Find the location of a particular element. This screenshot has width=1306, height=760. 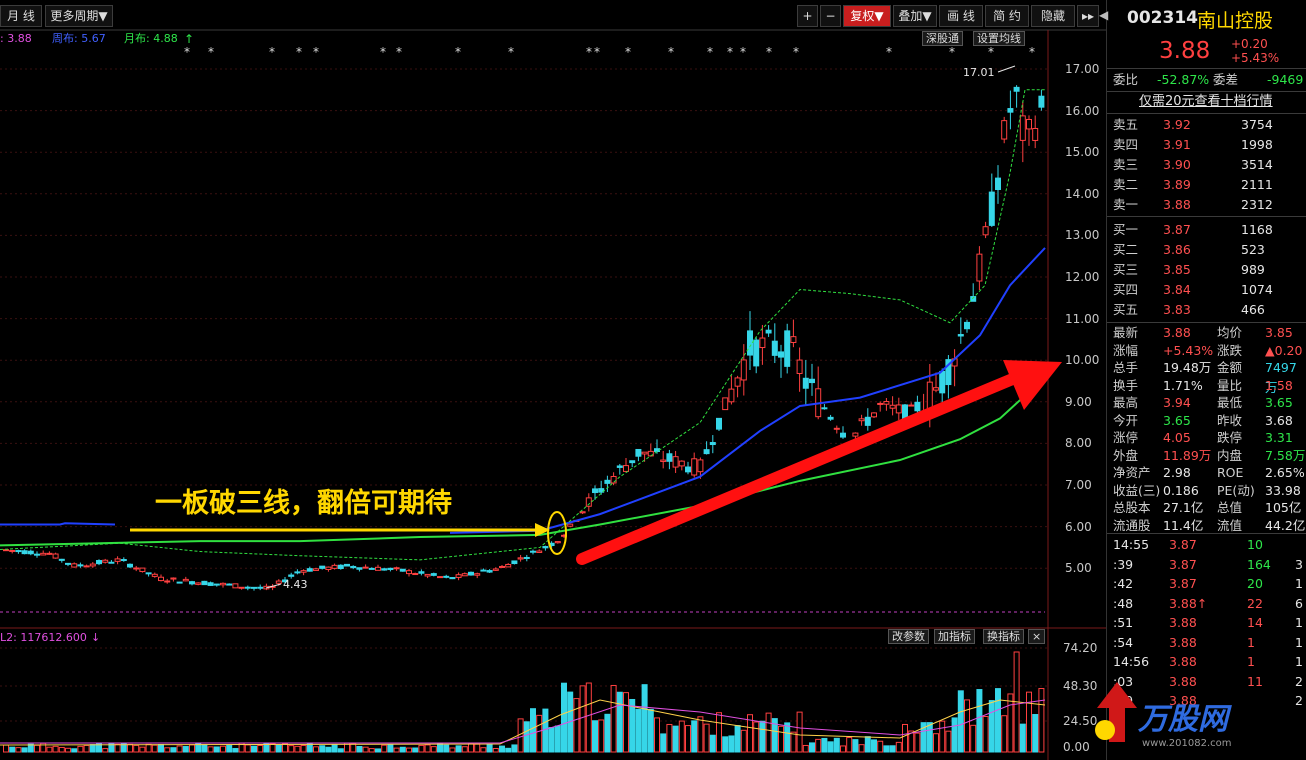

tick-time: :48 is located at coordinates (1123, 603).